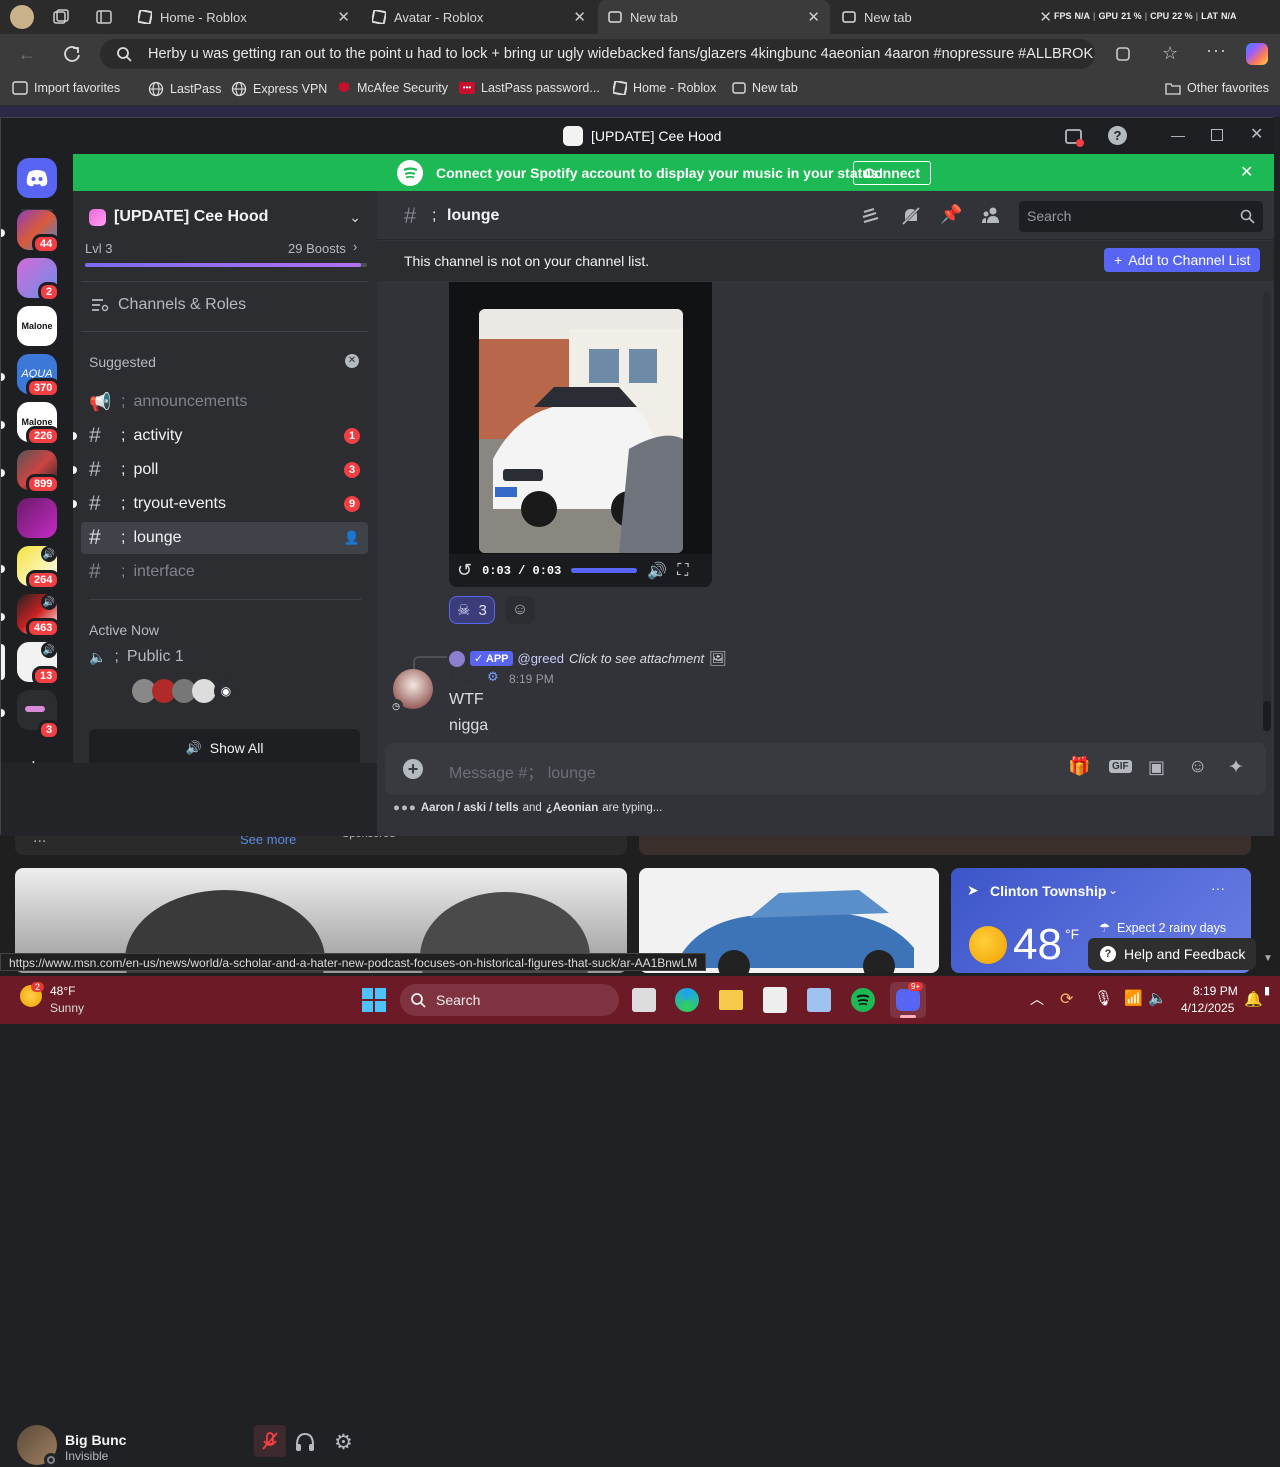 Image resolution: width=1280 pixels, height=1467 pixels. Describe the element at coordinates (317, 248) in the screenshot. I see `boost-count: 29 Boosts` at that location.